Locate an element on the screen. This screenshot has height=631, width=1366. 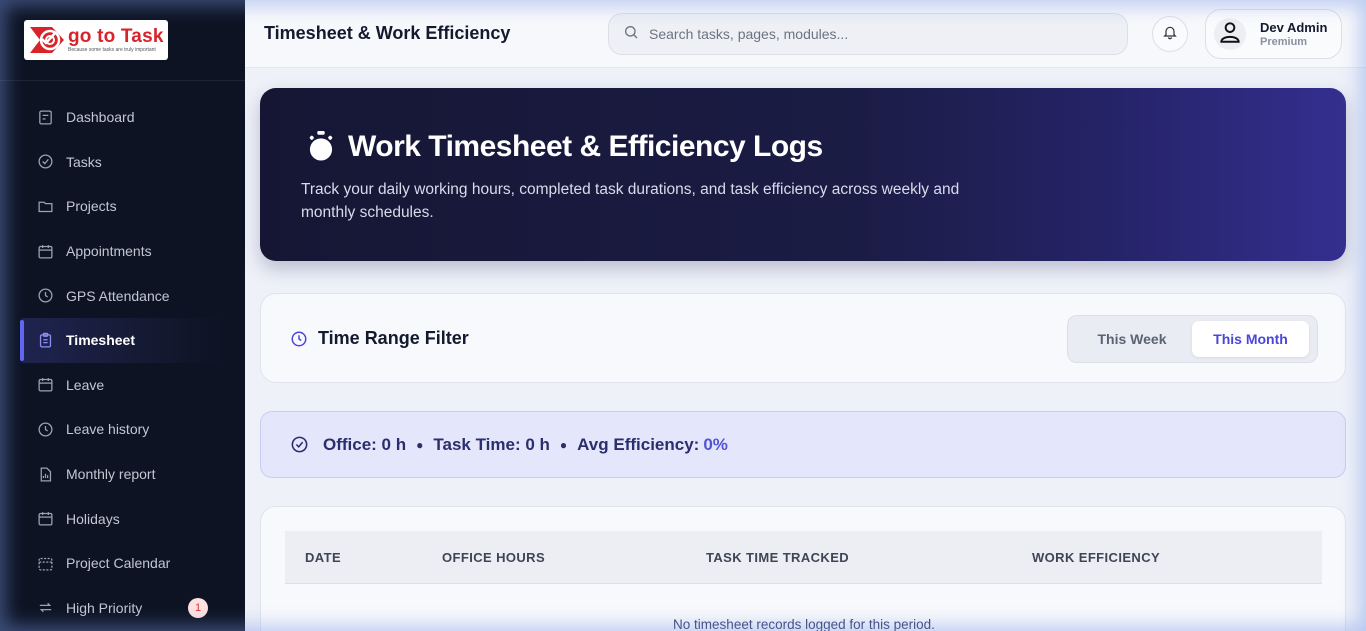
avatar is located at coordinates (1230, 34).